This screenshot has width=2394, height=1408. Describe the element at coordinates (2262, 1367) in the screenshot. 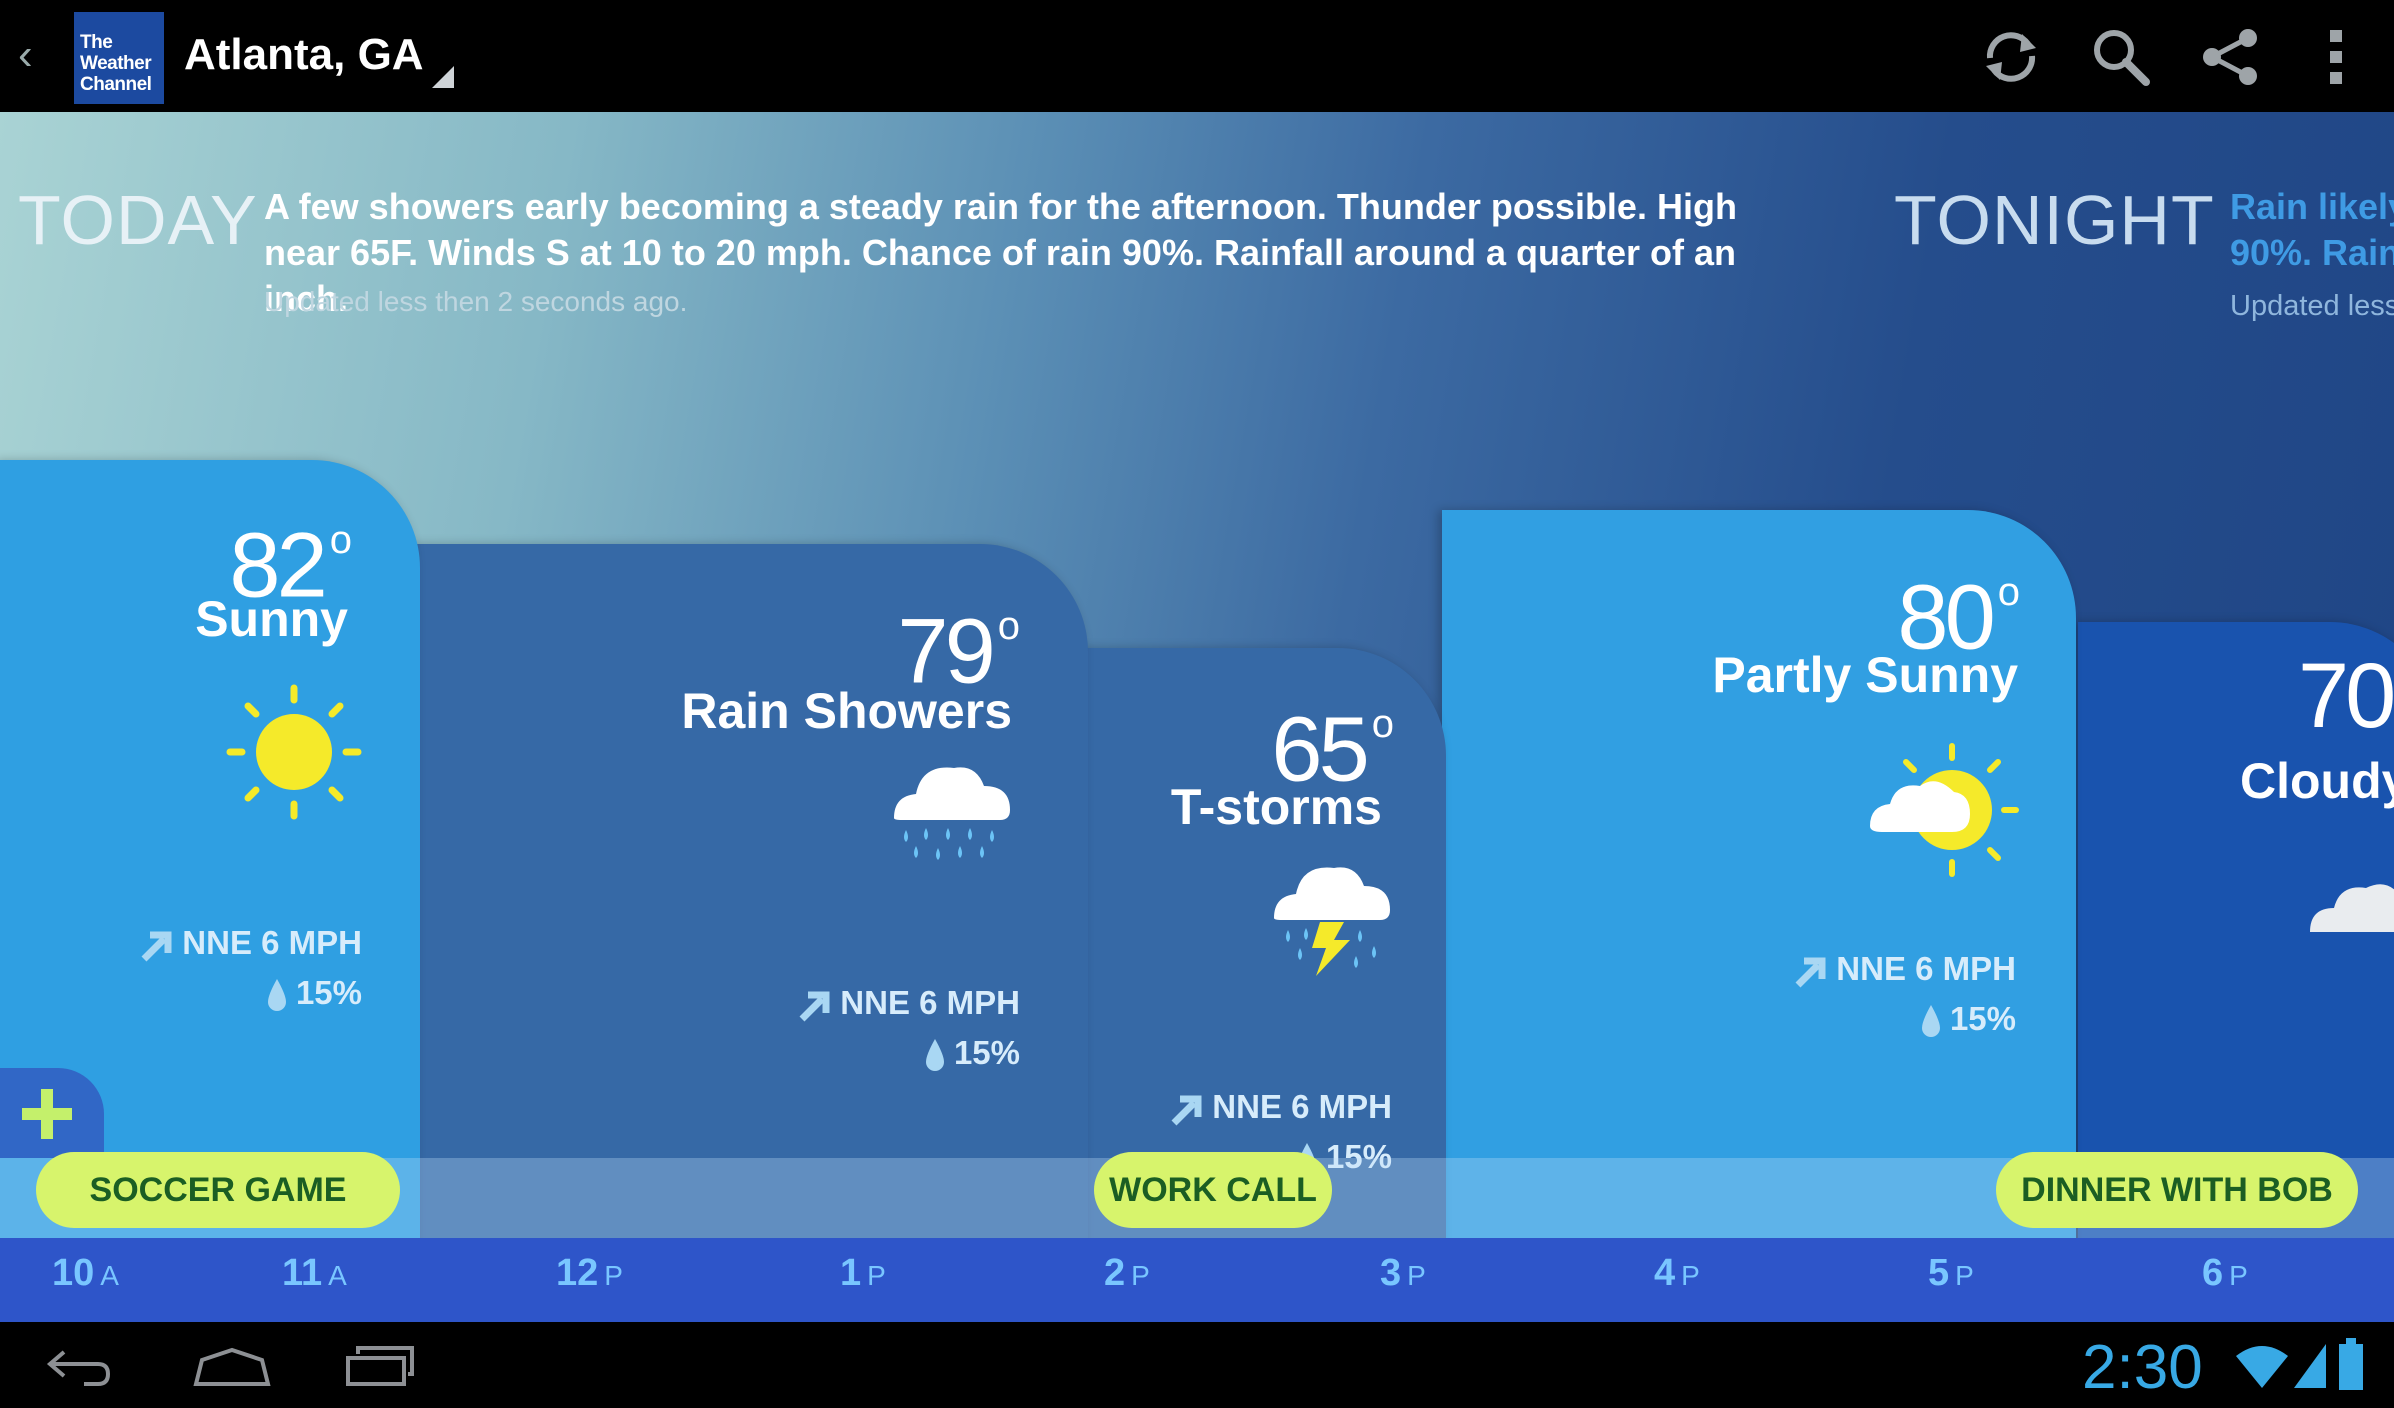

I see `wifi-icon` at that location.